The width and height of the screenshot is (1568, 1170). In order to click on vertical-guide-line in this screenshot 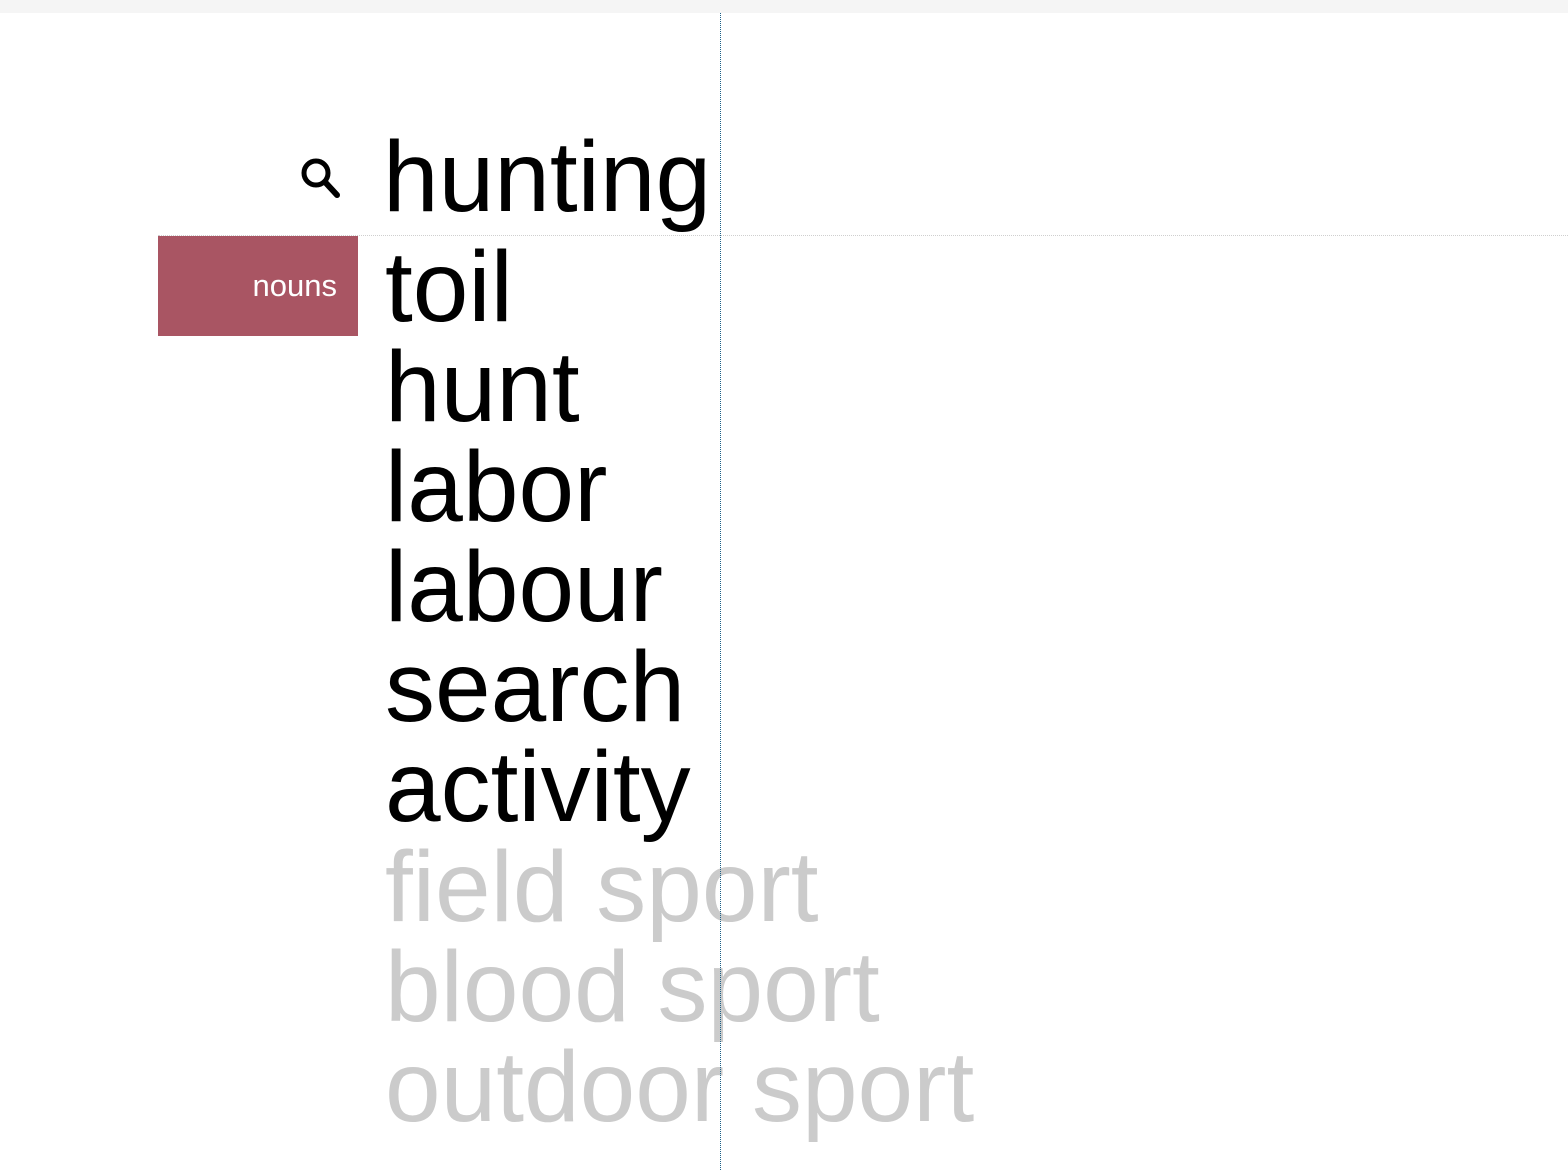, I will do `click(720, 591)`.